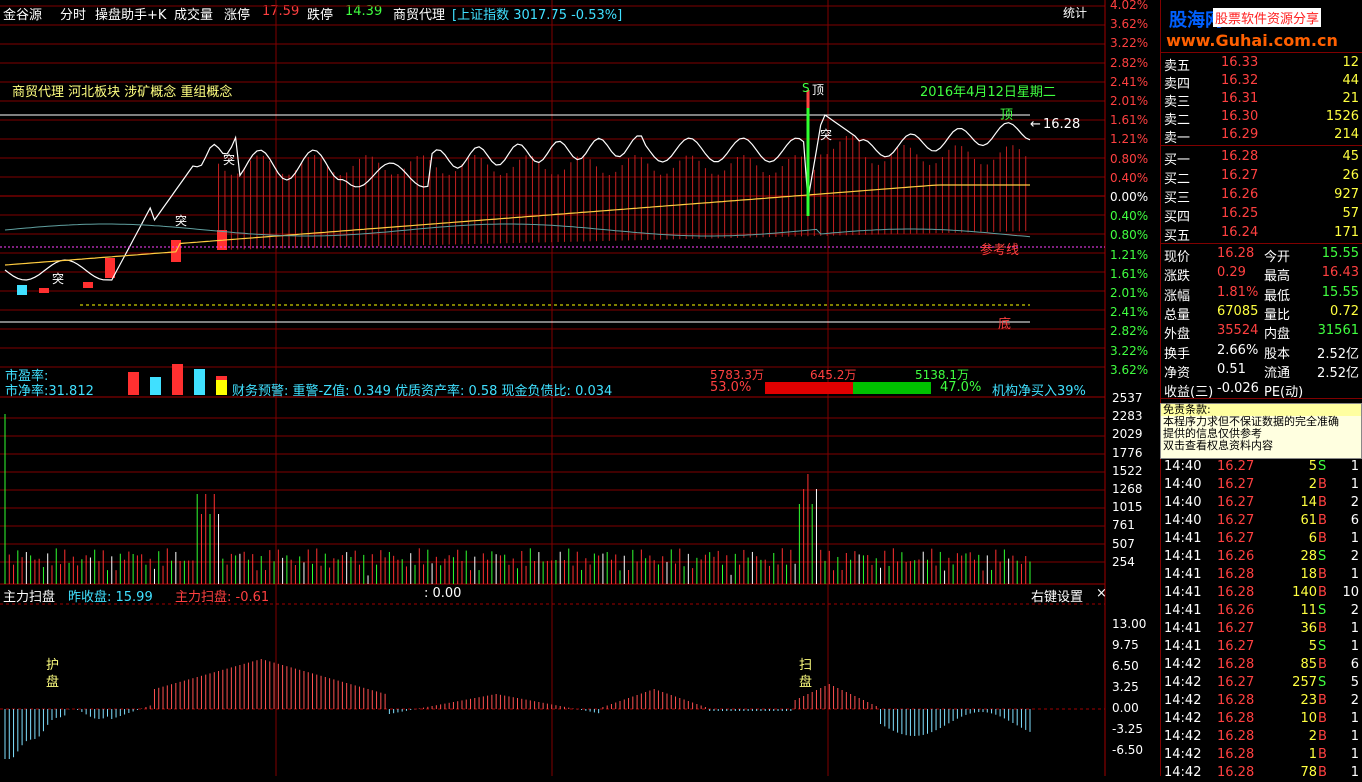 Image resolution: width=1362 pixels, height=782 pixels. I want to click on trade-volume: 14, so click(1308, 502).